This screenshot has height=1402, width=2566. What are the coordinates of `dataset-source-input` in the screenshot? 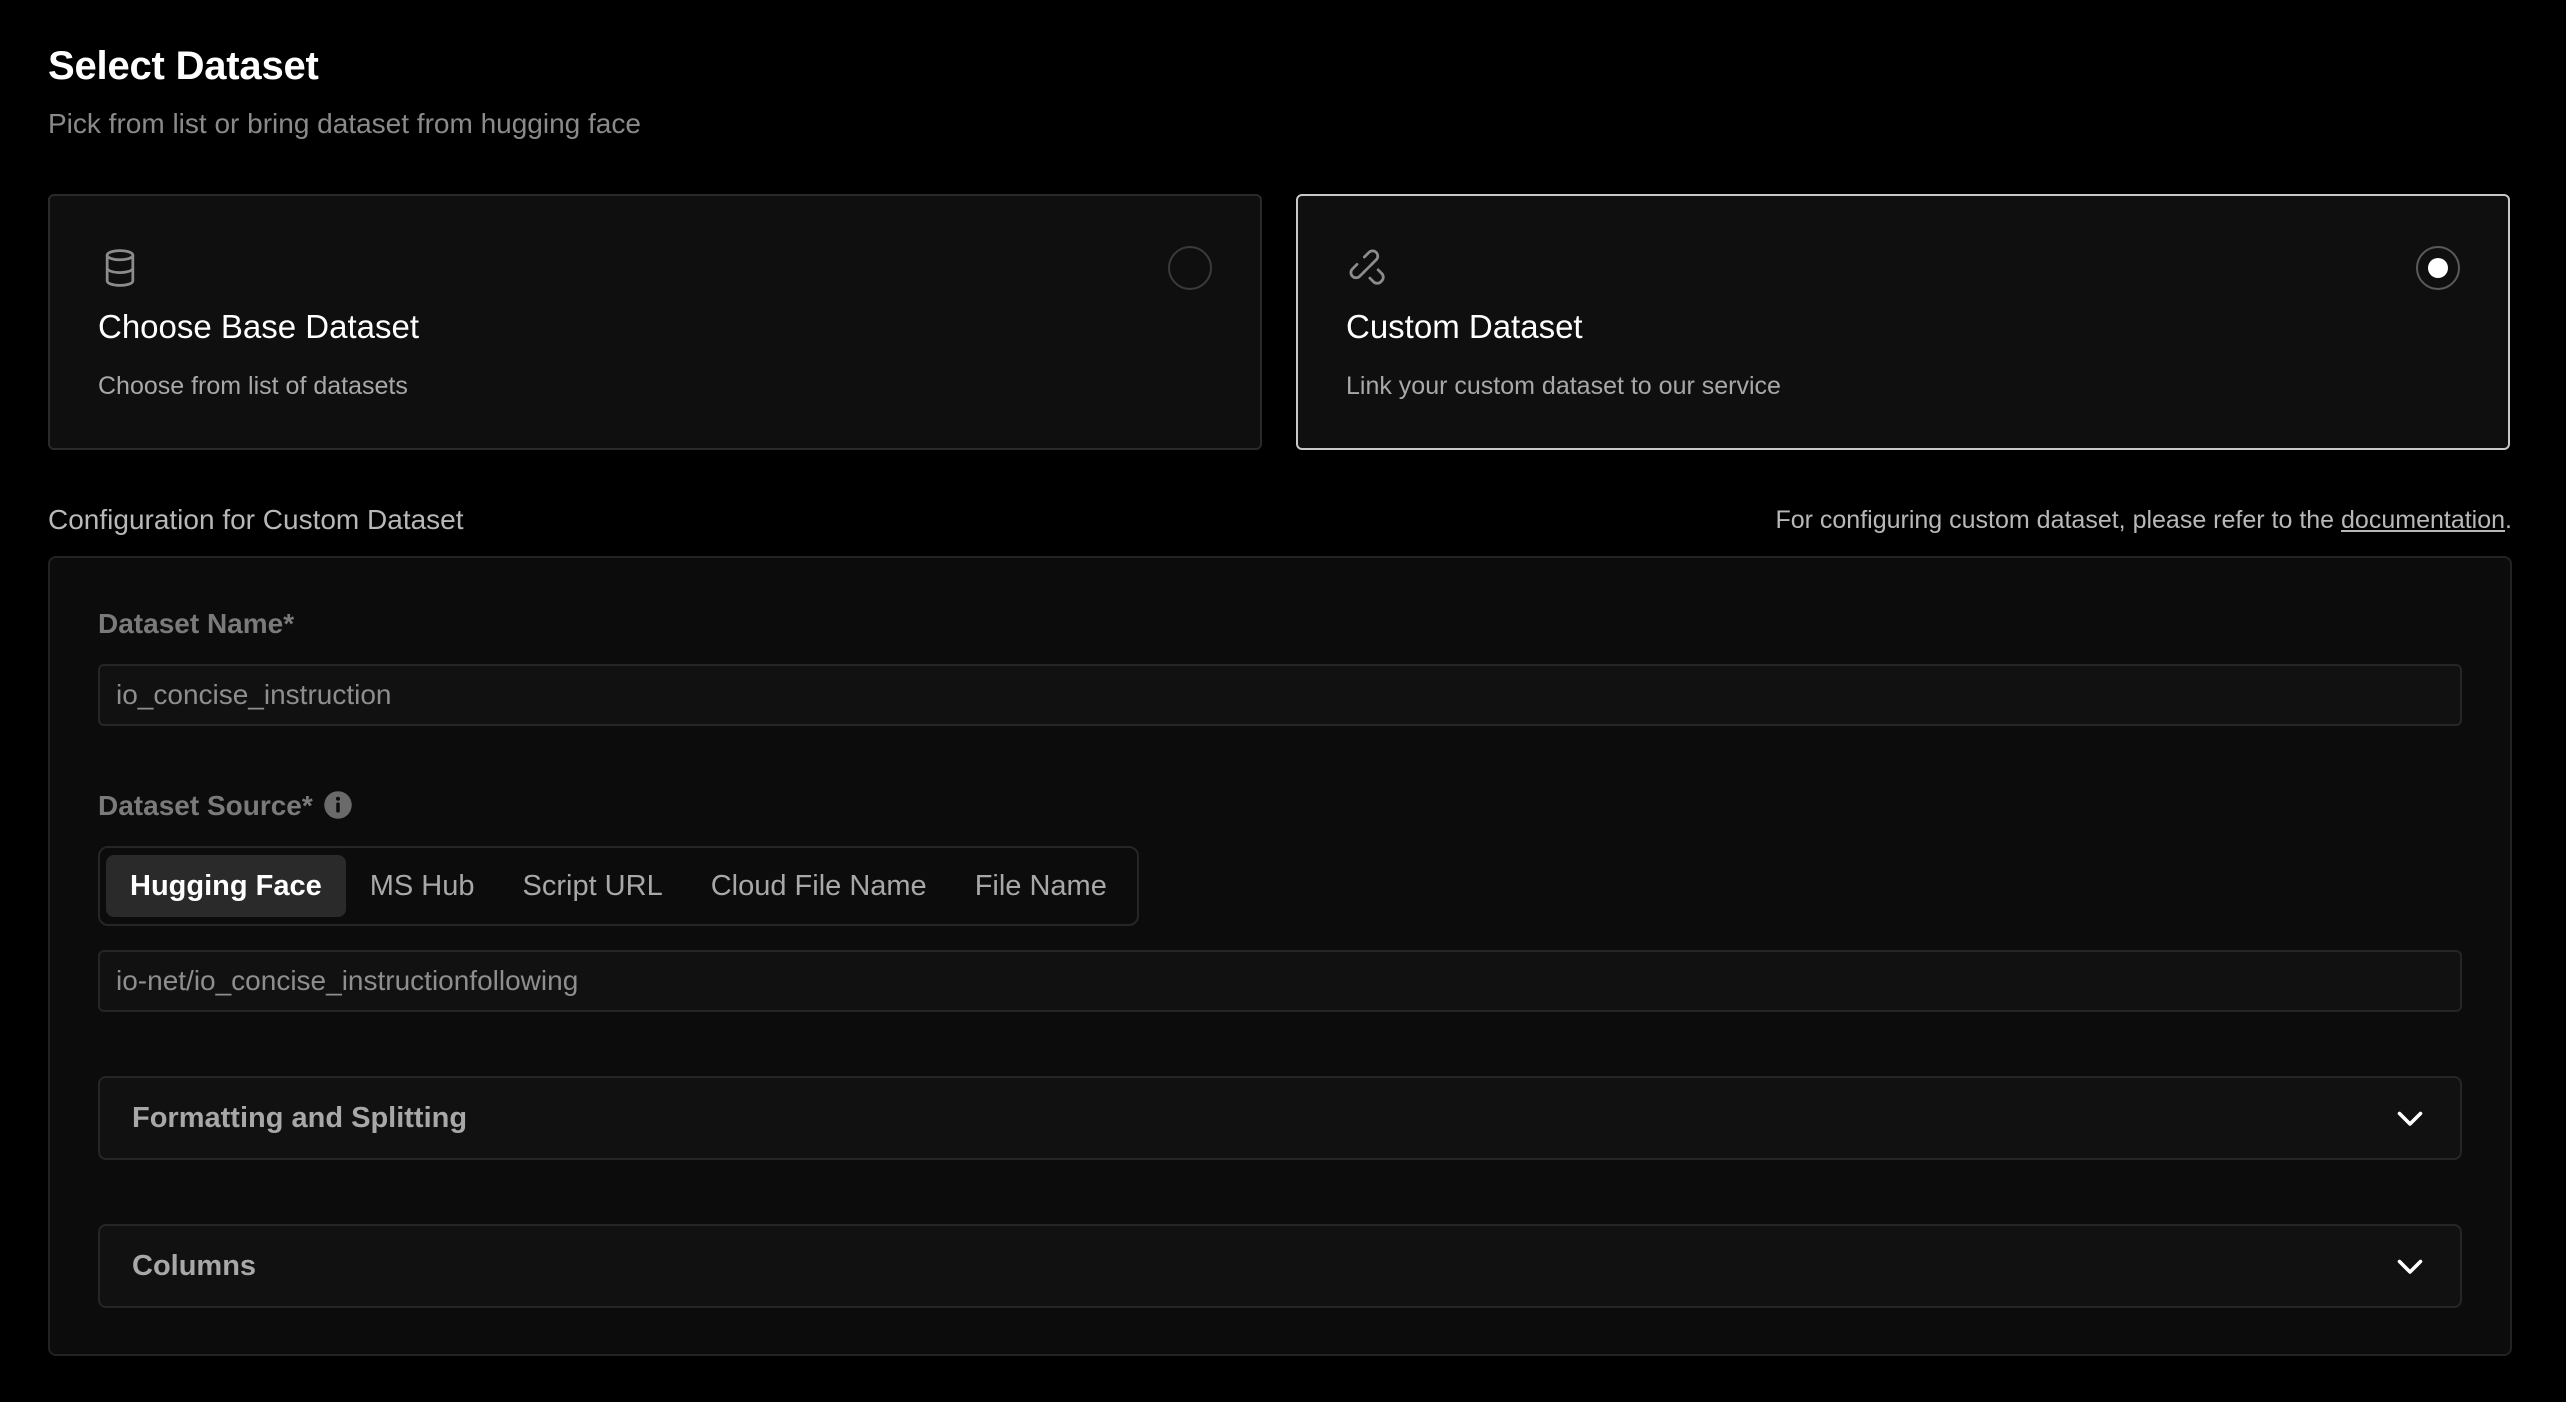 It's located at (1280, 981).